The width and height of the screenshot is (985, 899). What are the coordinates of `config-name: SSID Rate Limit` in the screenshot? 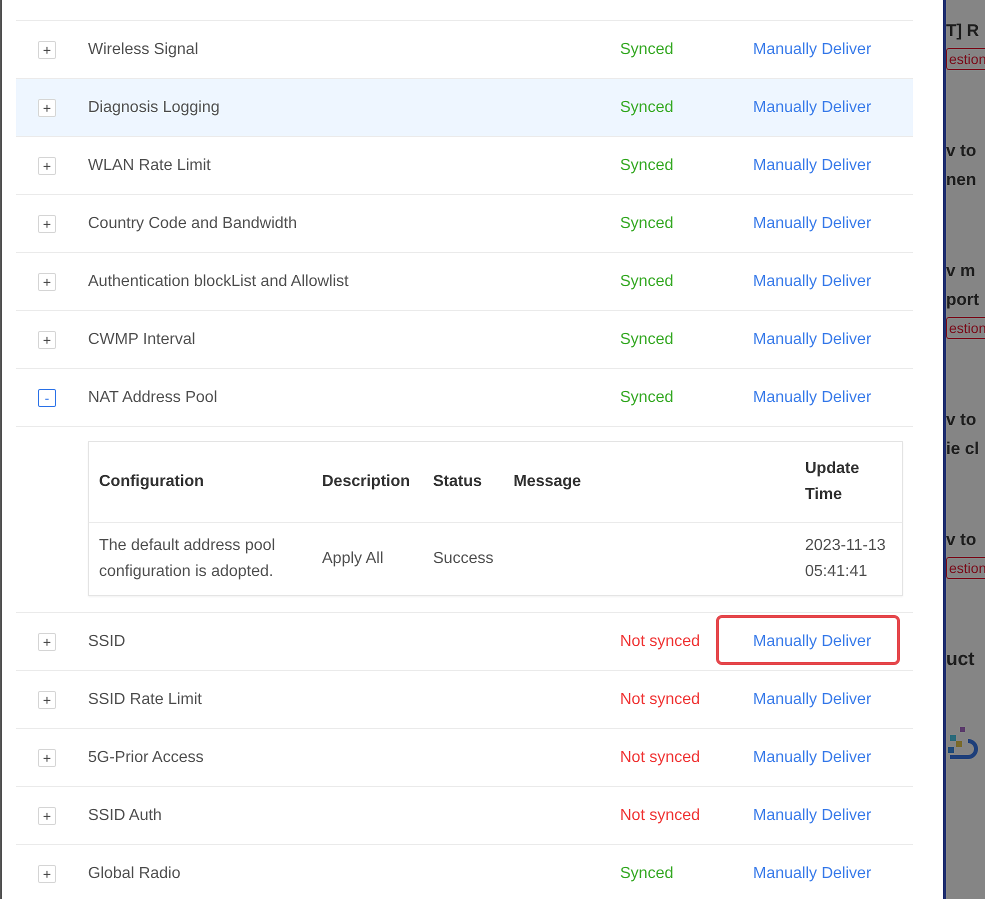 It's located at (145, 699).